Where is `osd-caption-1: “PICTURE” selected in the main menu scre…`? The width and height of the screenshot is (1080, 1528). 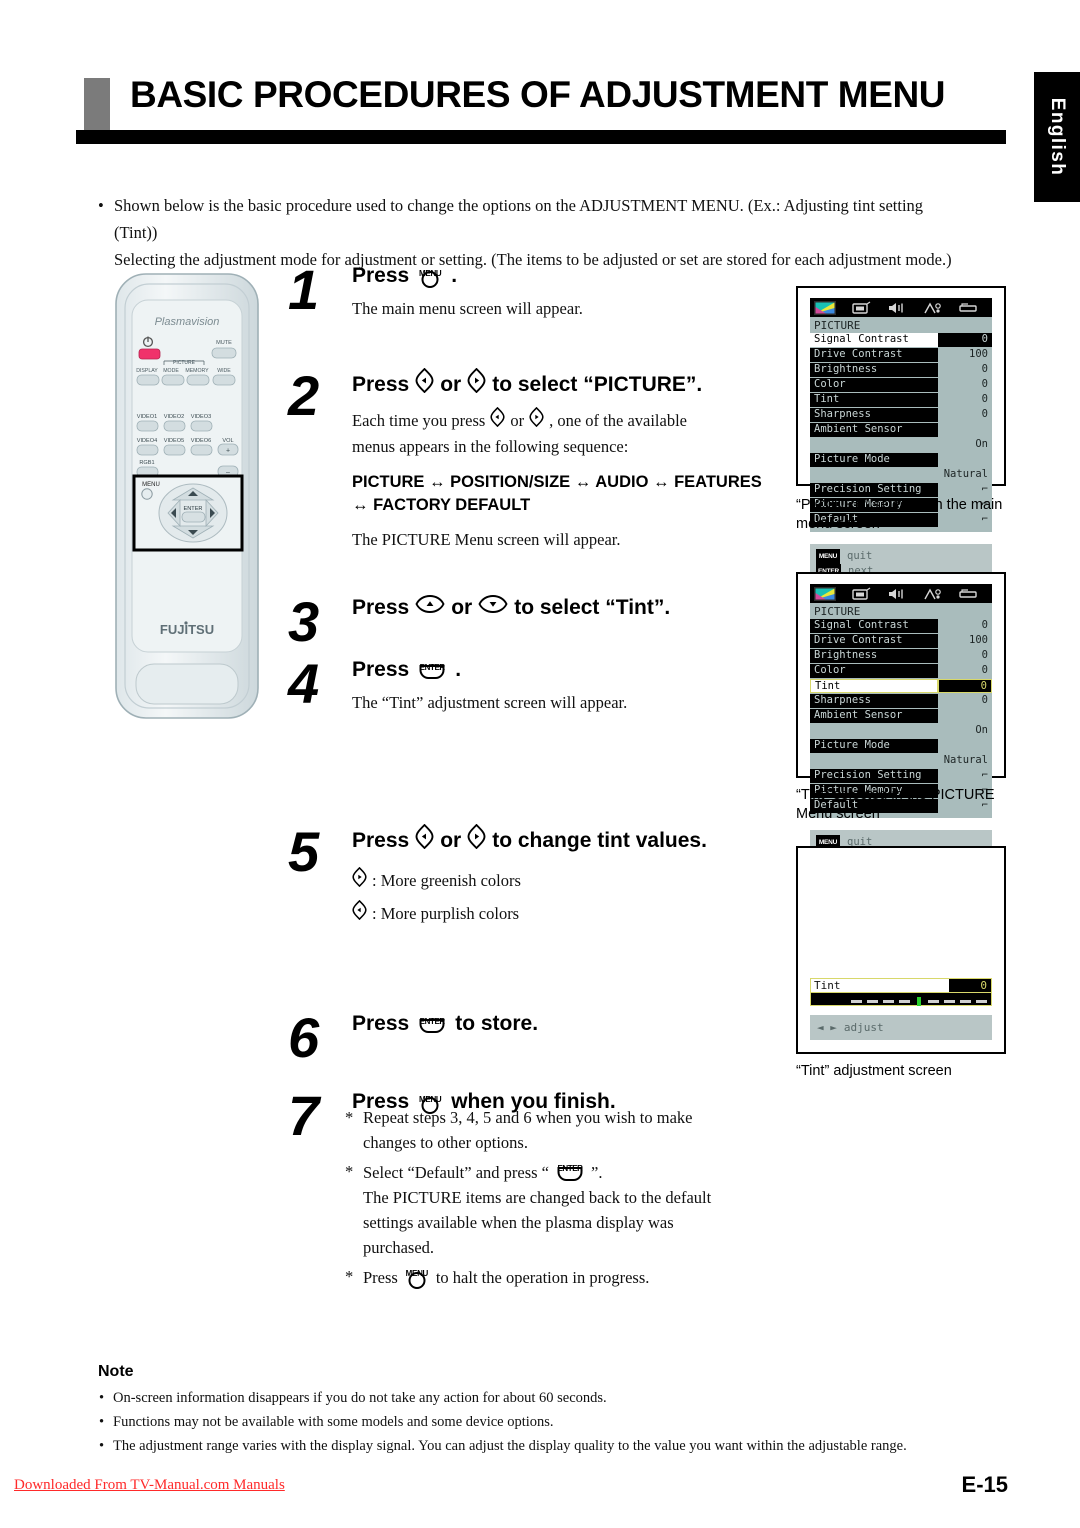 osd-caption-1: “PICTURE” selected in the main menu scre… is located at coordinates (911, 515).